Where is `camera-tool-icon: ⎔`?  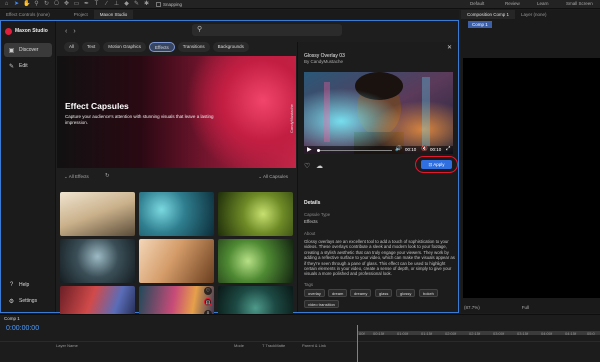 camera-tool-icon: ⎔ is located at coordinates (56, 4).